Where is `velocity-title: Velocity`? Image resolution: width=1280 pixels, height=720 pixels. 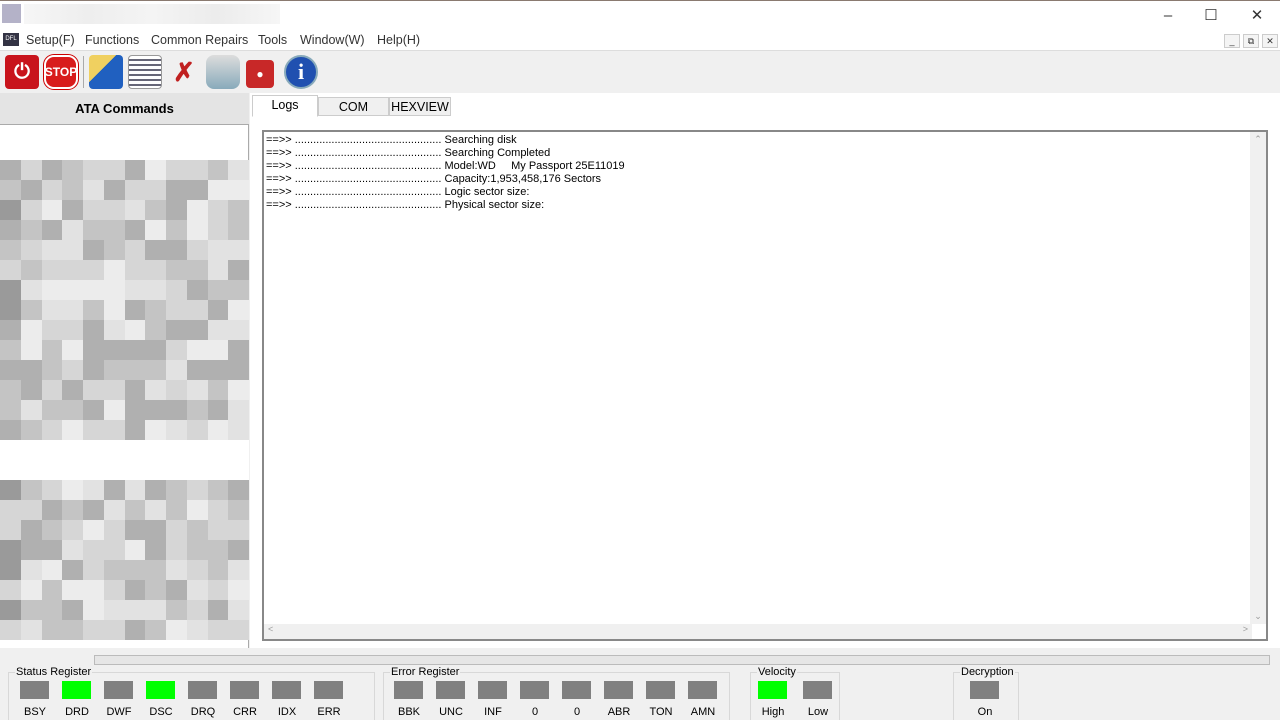
velocity-title: Velocity is located at coordinates (777, 672).